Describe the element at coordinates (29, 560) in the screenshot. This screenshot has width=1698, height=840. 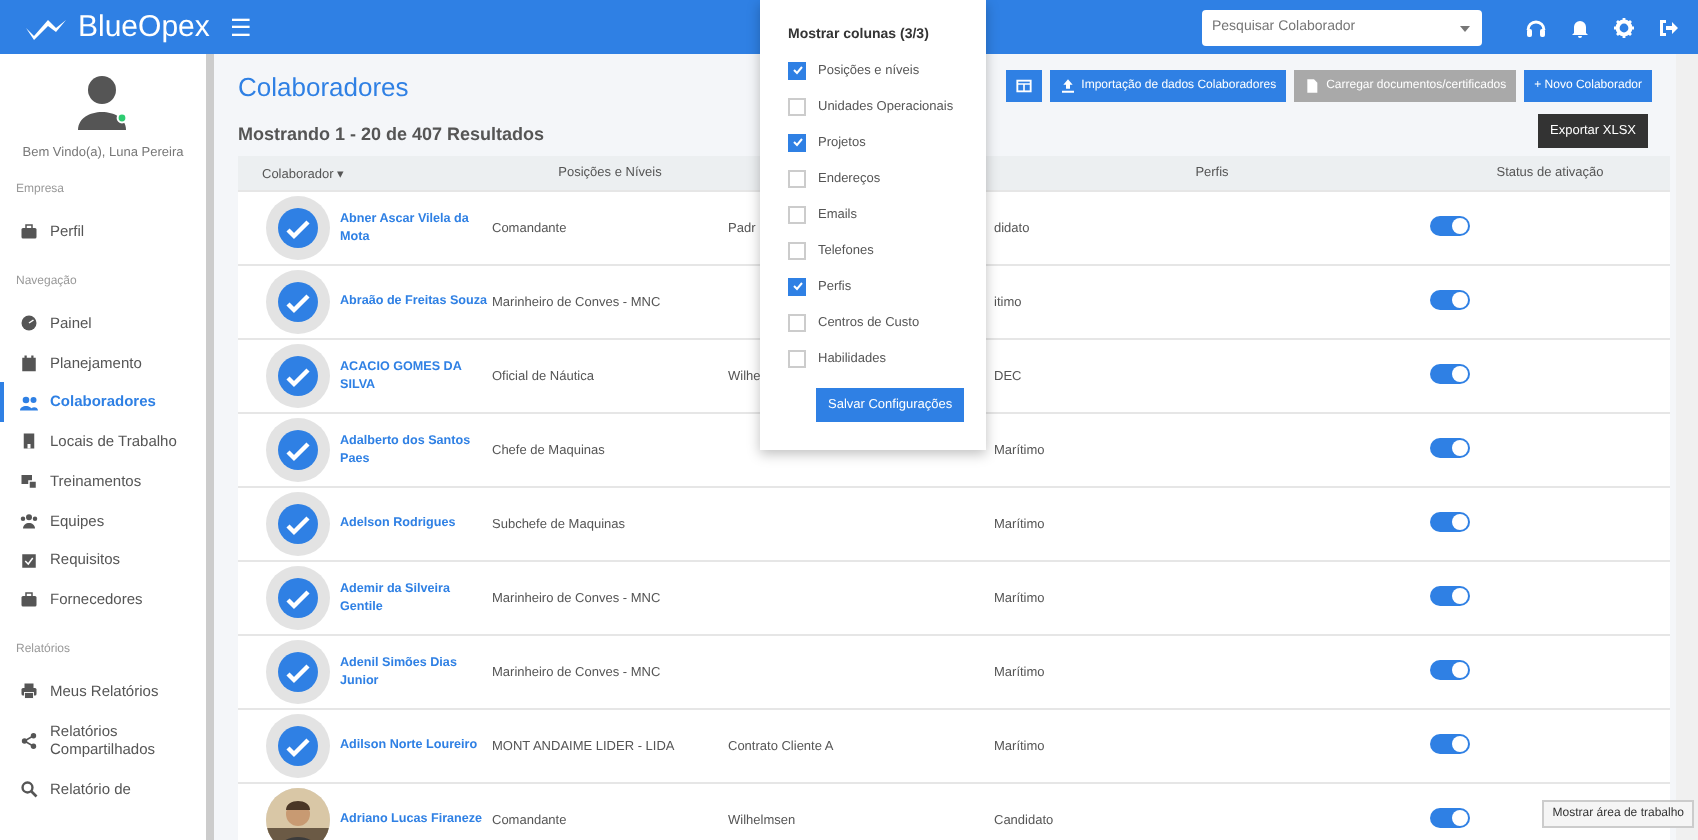
I see `check-icon` at that location.